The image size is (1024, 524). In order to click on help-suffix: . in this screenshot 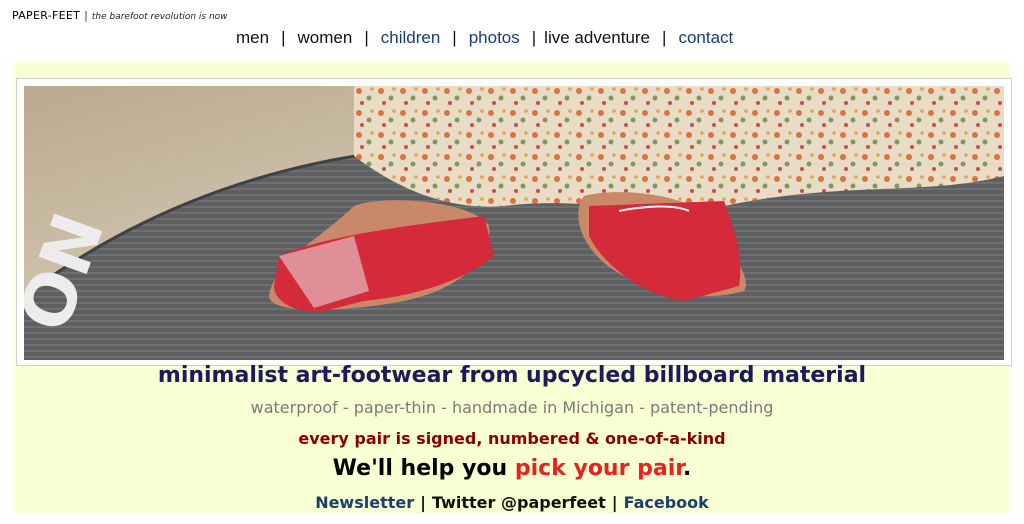, I will do `click(687, 468)`.